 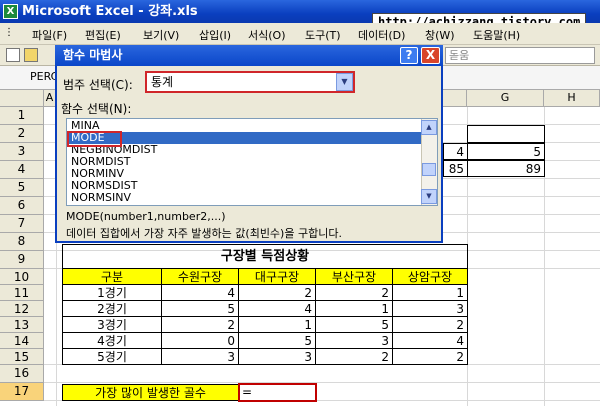 I want to click on function-syntax: MODE(number1,number2,...), so click(x=146, y=216).